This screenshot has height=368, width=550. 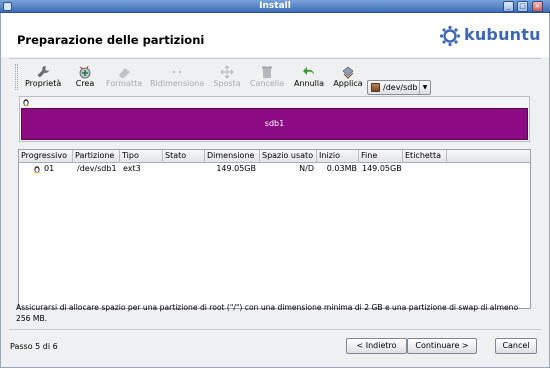 I want to click on toolbar-crea-button: Crea, so click(x=85, y=78).